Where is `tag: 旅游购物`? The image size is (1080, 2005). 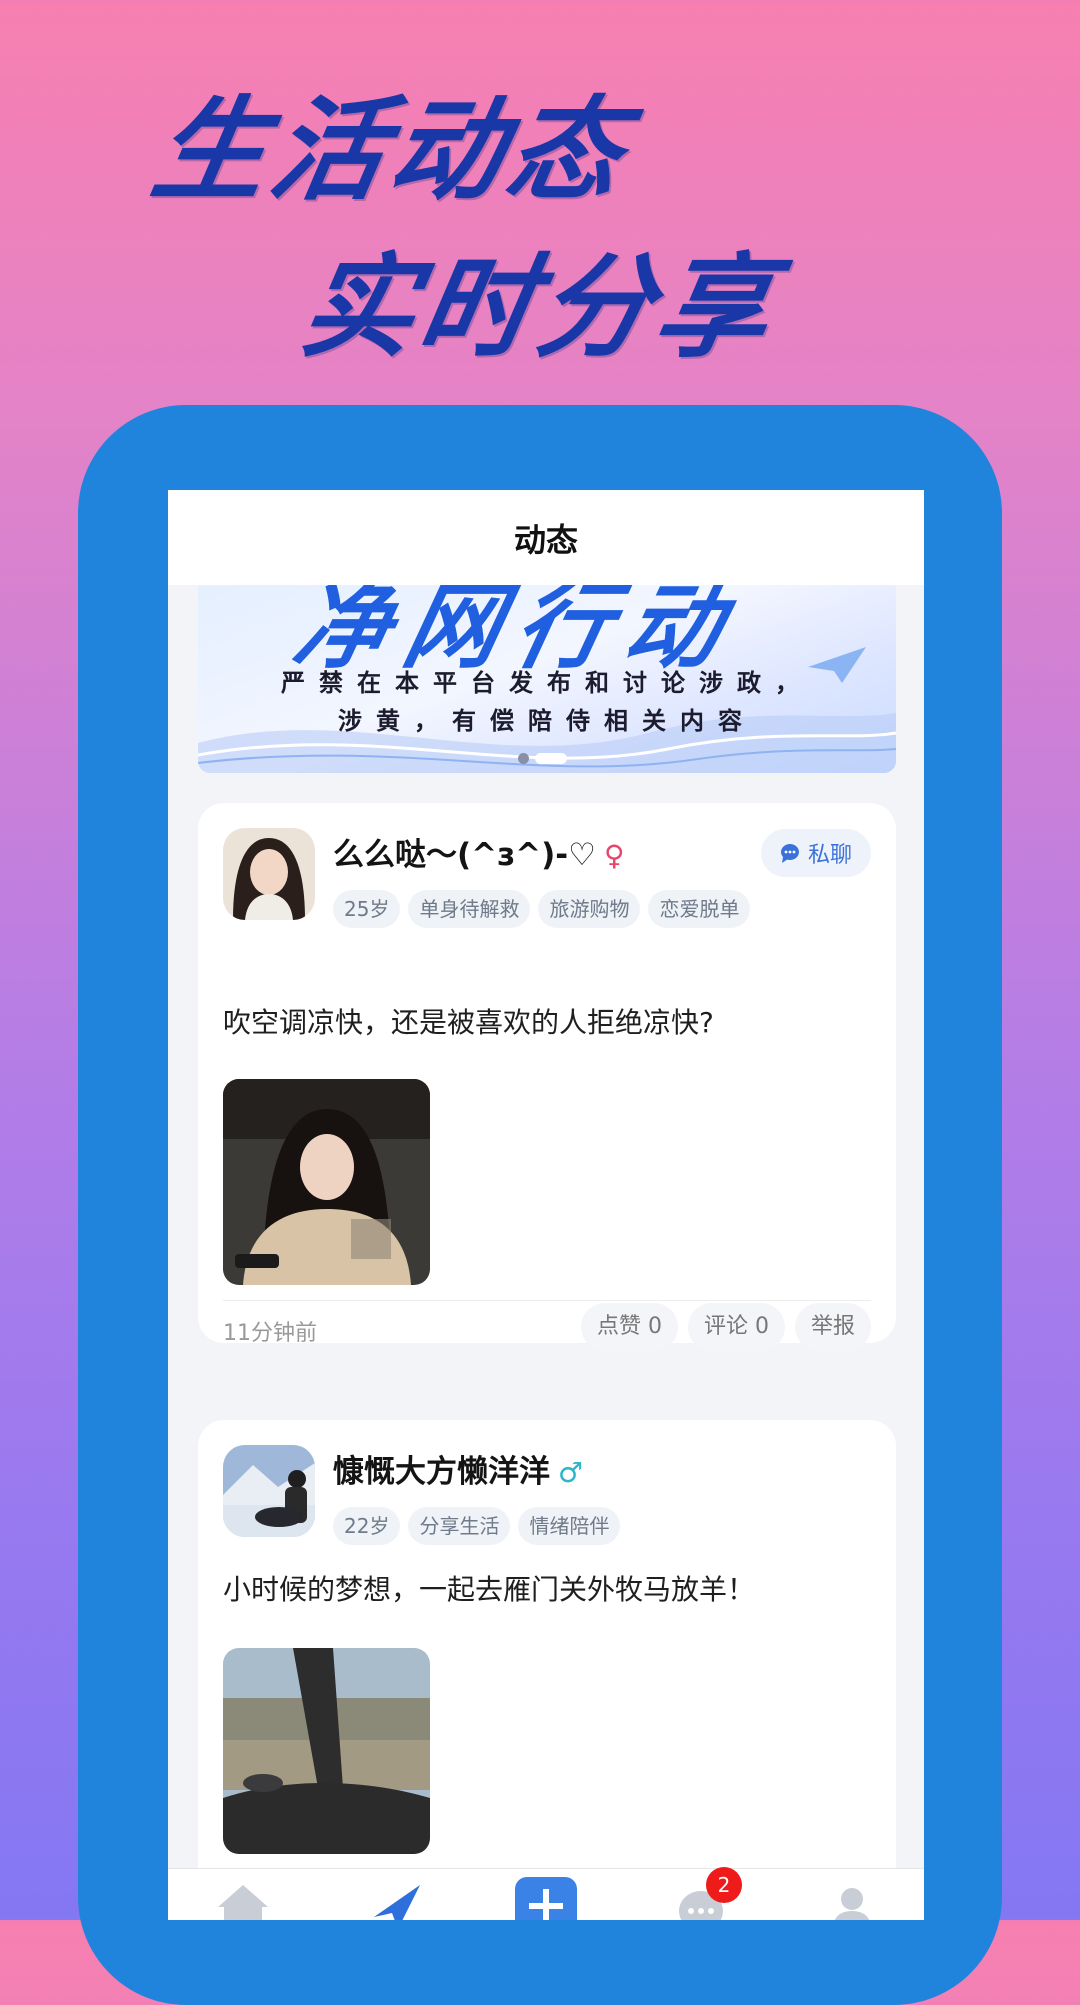
tag: 旅游购物 is located at coordinates (589, 909).